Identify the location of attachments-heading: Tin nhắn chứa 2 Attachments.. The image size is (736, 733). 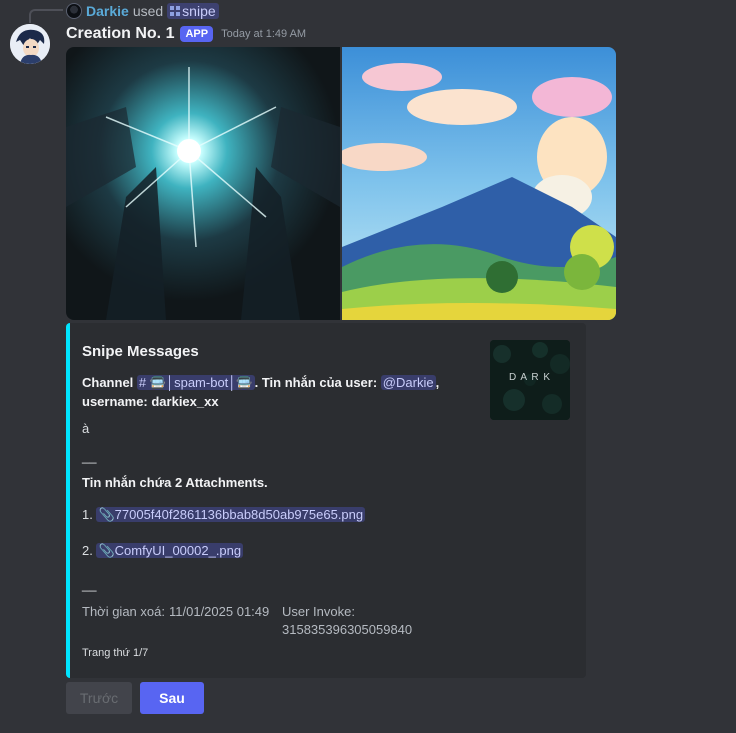
(175, 482).